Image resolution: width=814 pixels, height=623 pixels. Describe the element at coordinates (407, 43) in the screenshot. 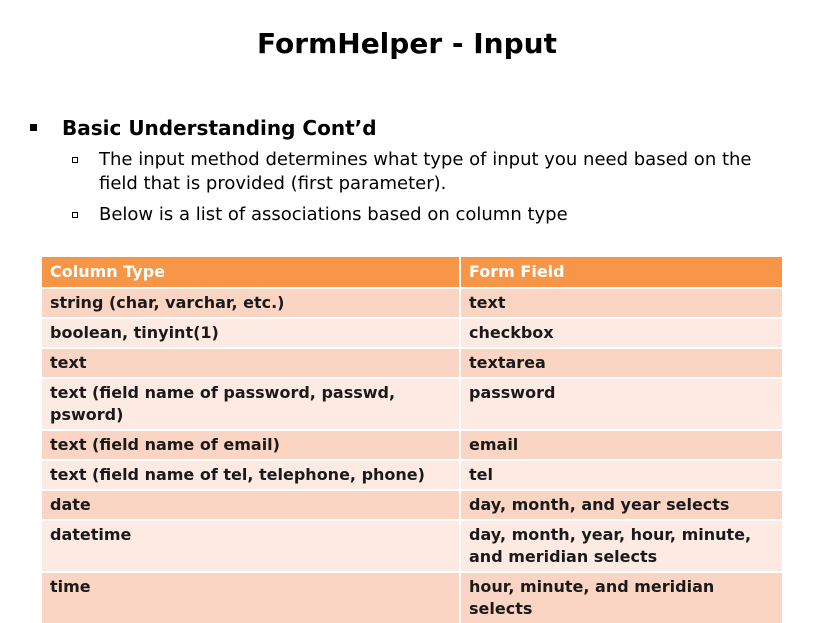

I see `slide-title: FormHelper - Input` at that location.